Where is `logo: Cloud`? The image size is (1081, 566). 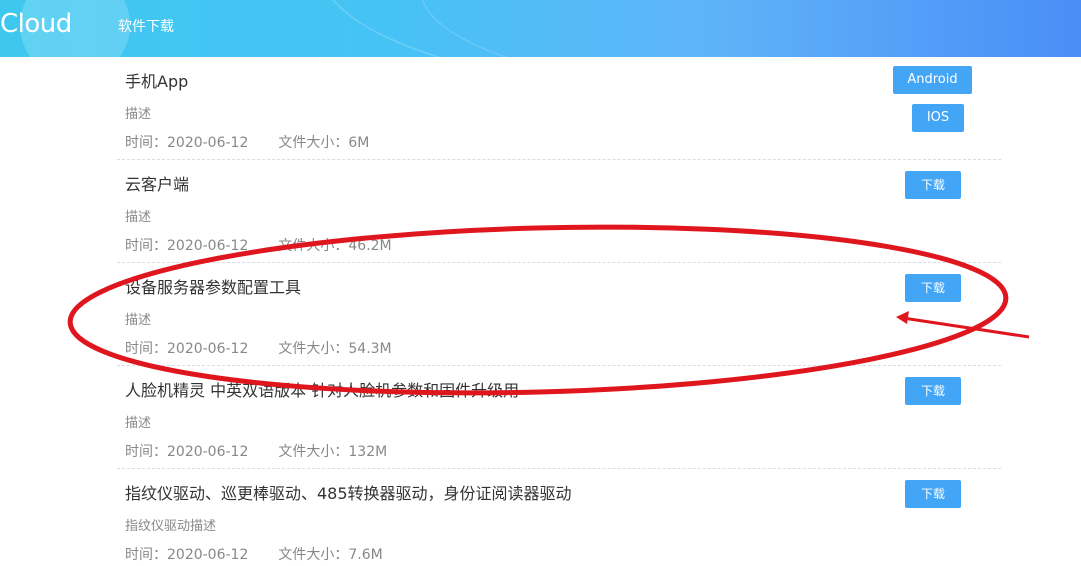 logo: Cloud is located at coordinates (36, 24).